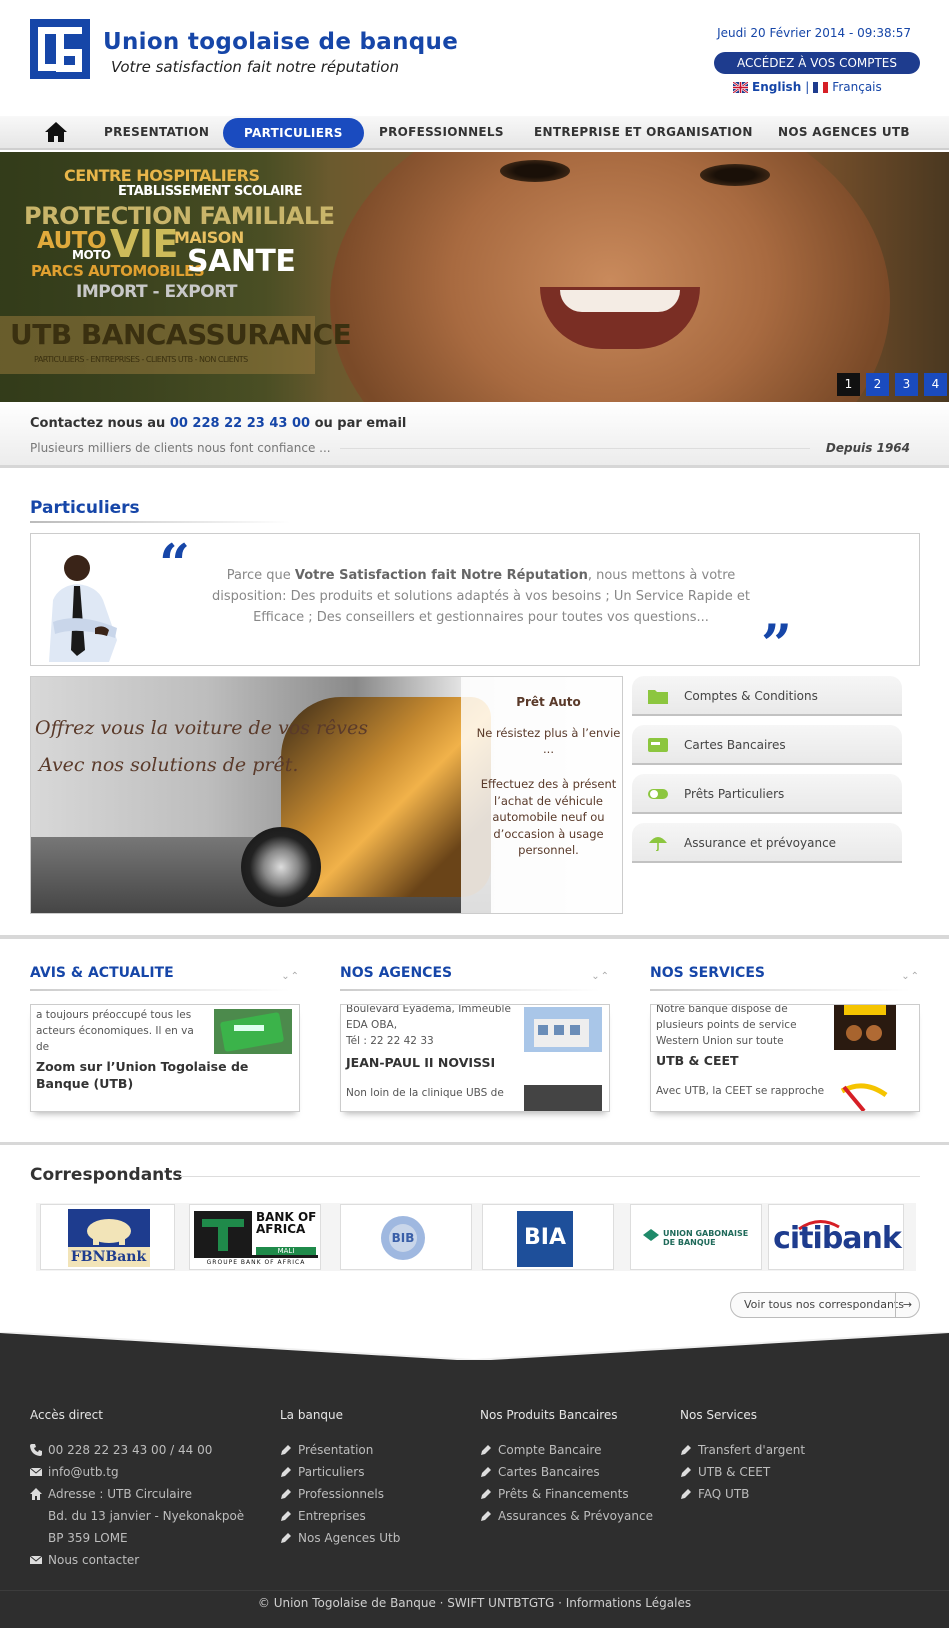  Describe the element at coordinates (56, 132) in the screenshot. I see `home-icon` at that location.